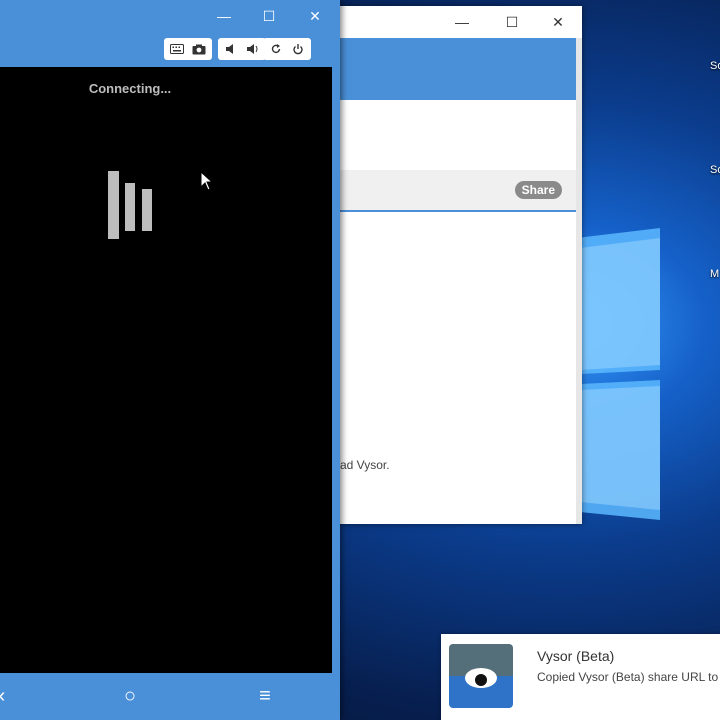 The image size is (720, 720). Describe the element at coordinates (188, 49) in the screenshot. I see `toolbar-group-input` at that location.